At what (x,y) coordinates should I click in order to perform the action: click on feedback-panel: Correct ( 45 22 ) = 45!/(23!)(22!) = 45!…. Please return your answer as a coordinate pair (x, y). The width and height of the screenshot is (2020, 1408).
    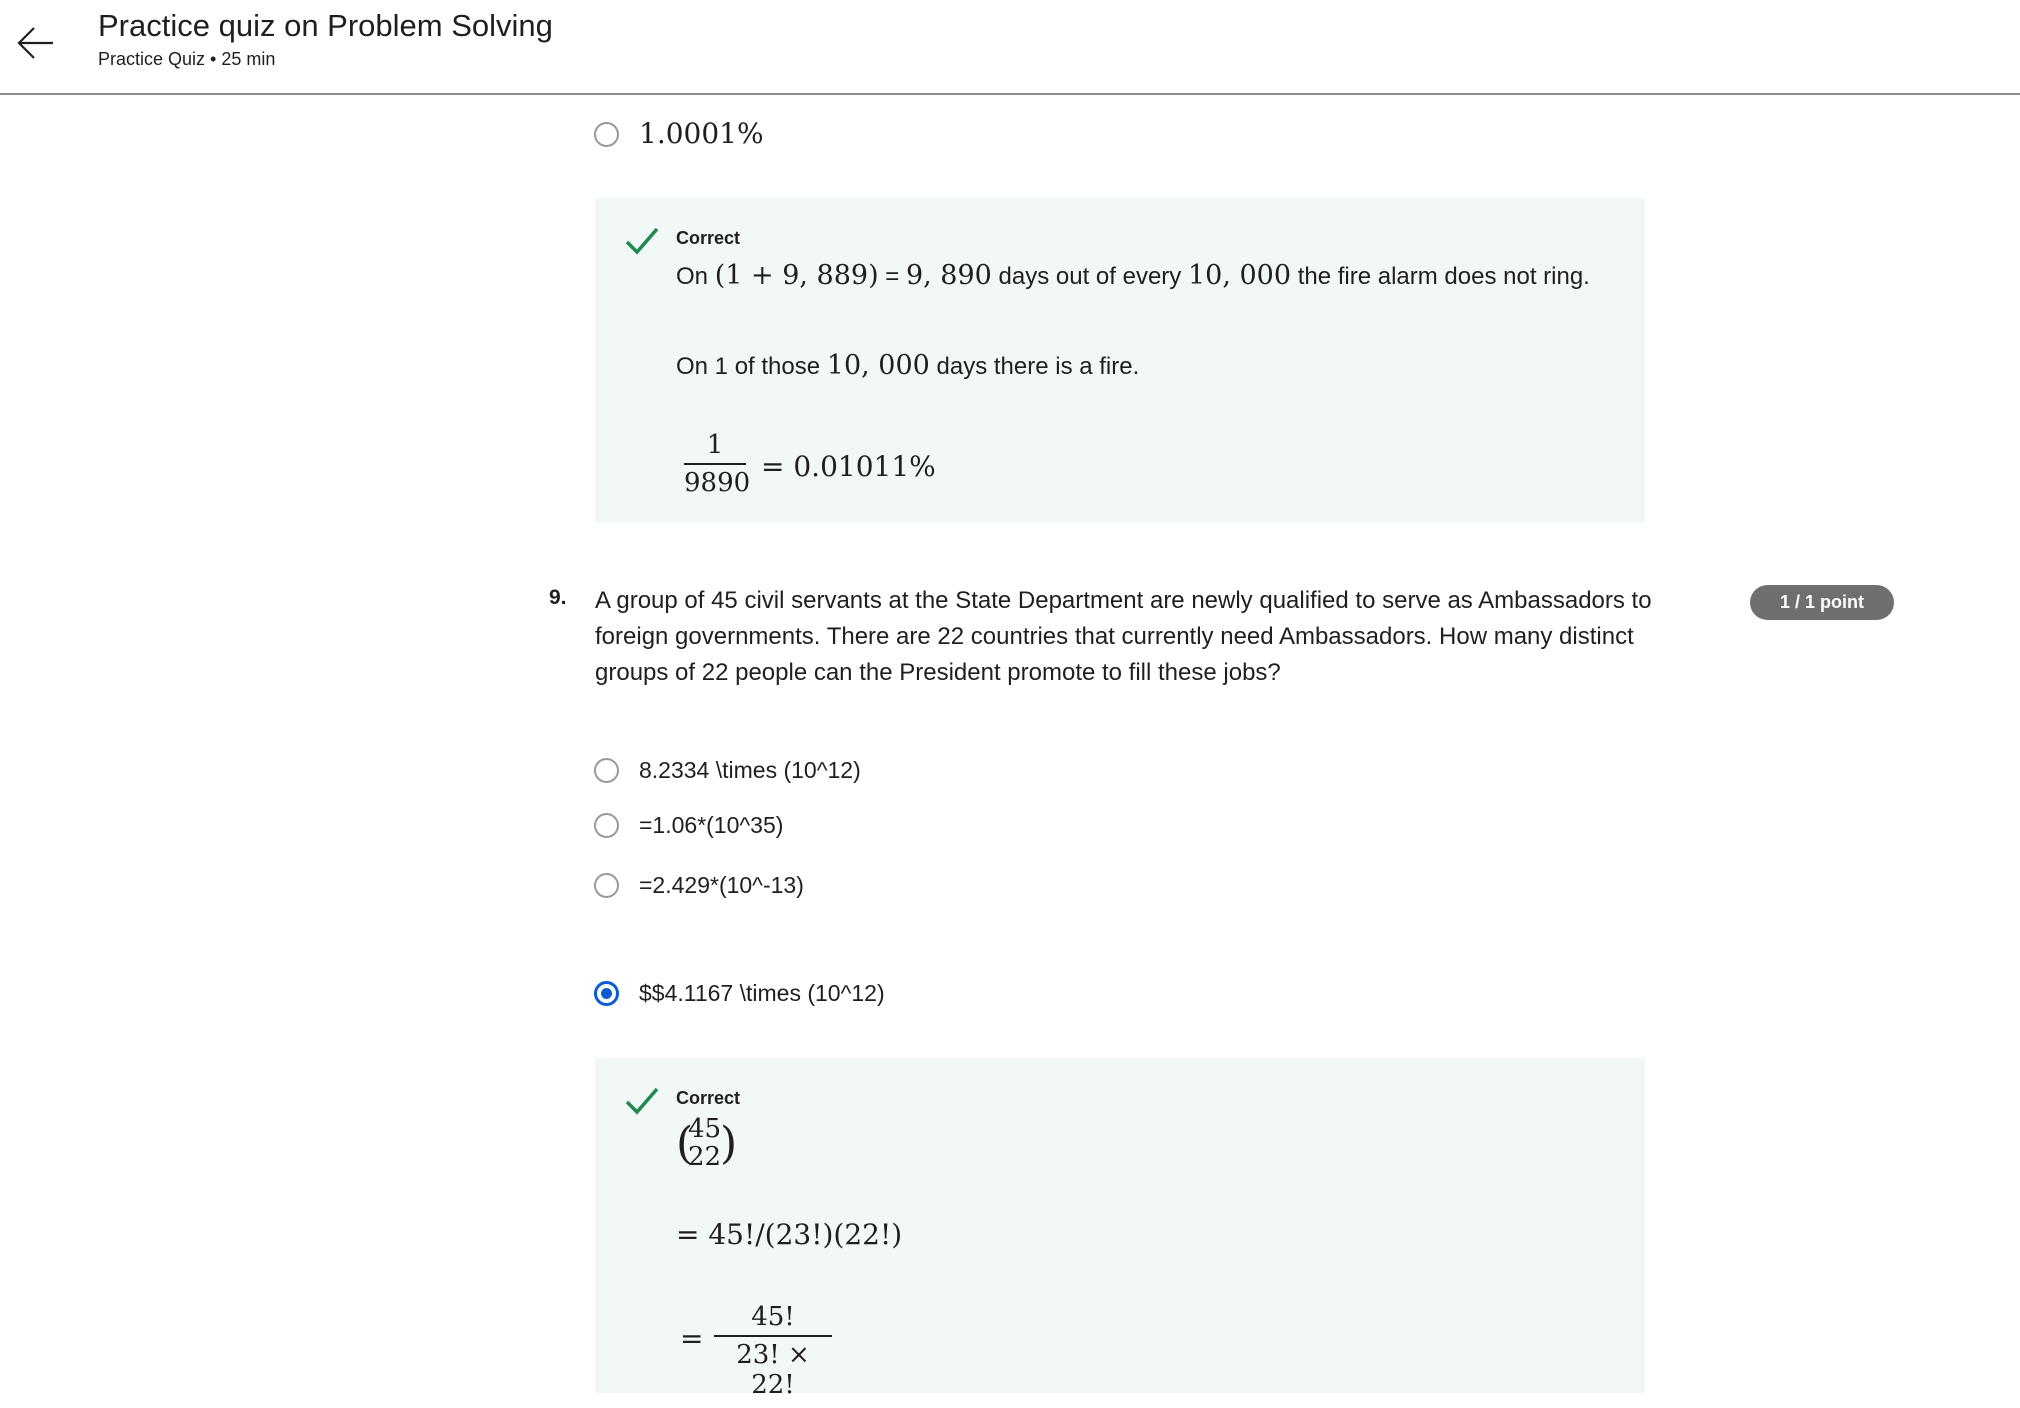
    Looking at the image, I should click on (1120, 1229).